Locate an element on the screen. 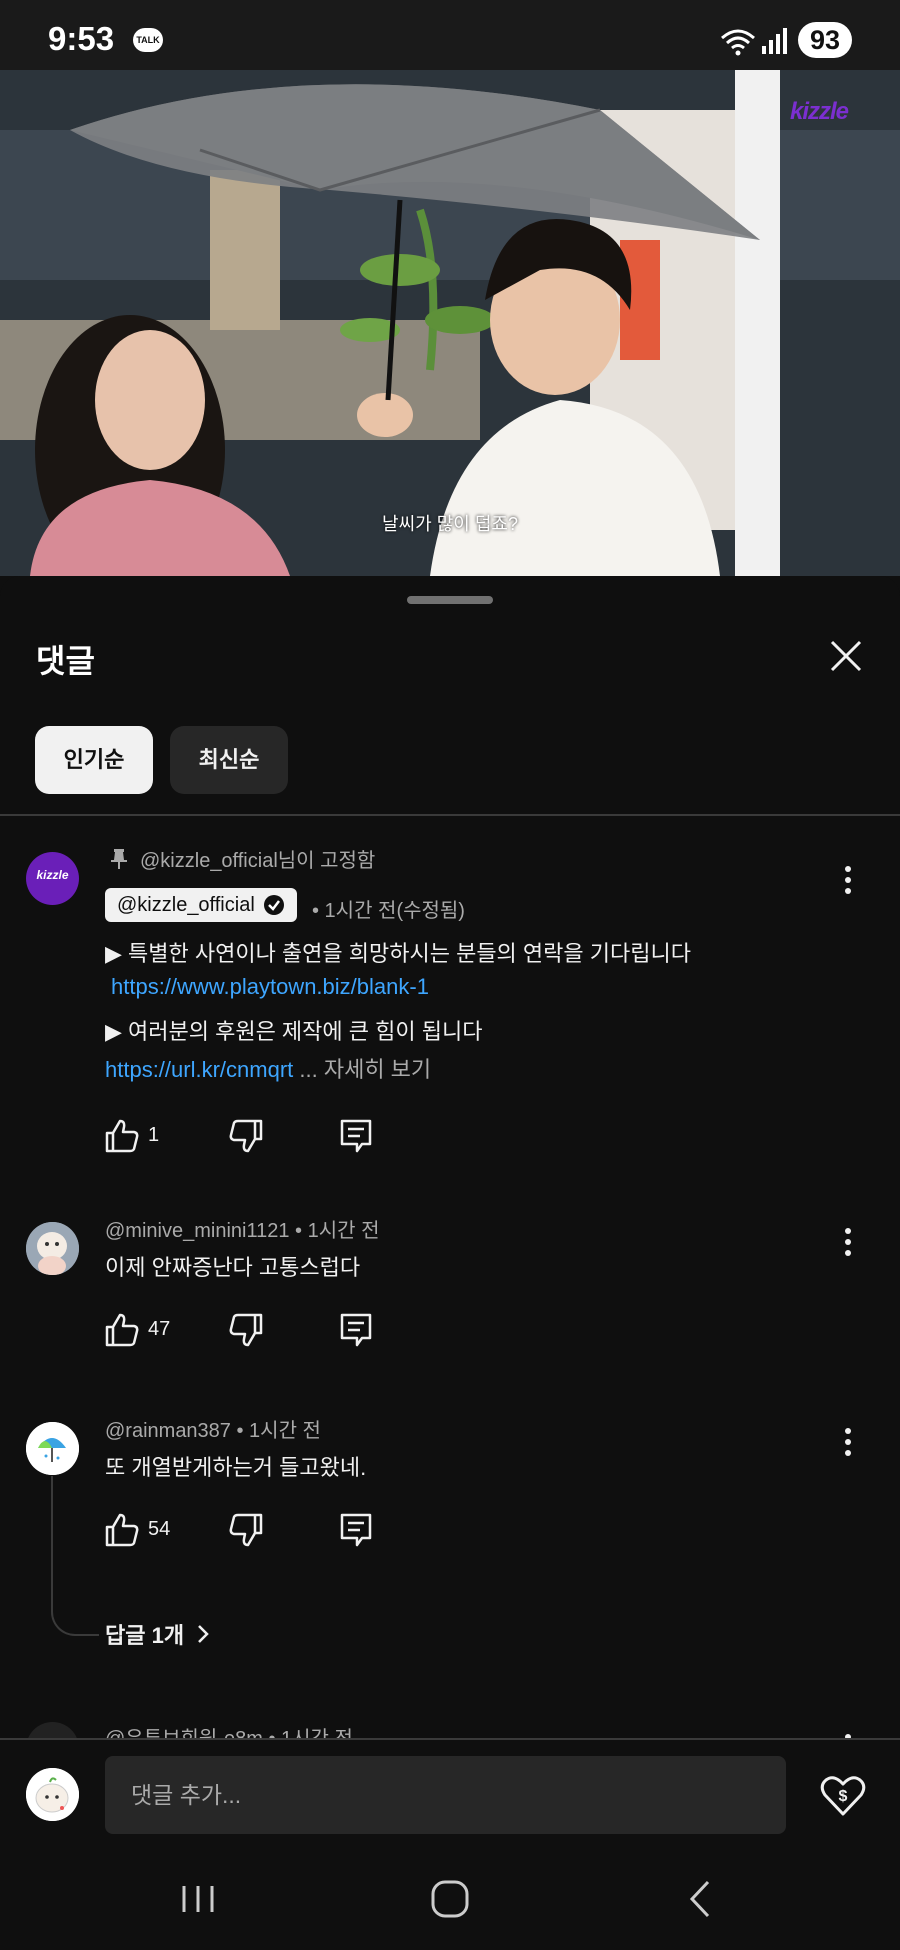 Image resolution: width=900 pixels, height=1950 pixels. filter-chip-popular: 인기순 is located at coordinates (94, 760).